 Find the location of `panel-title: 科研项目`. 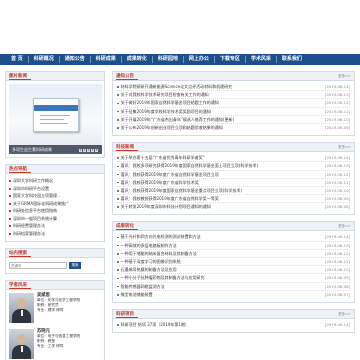

panel-title: 科研项目 is located at coordinates (127, 314).